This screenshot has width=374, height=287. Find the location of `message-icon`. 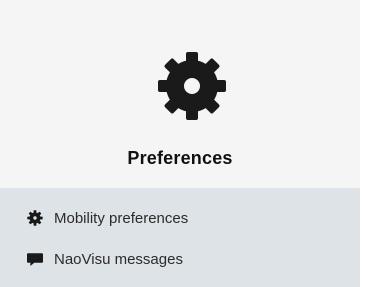

message-icon is located at coordinates (35, 259).